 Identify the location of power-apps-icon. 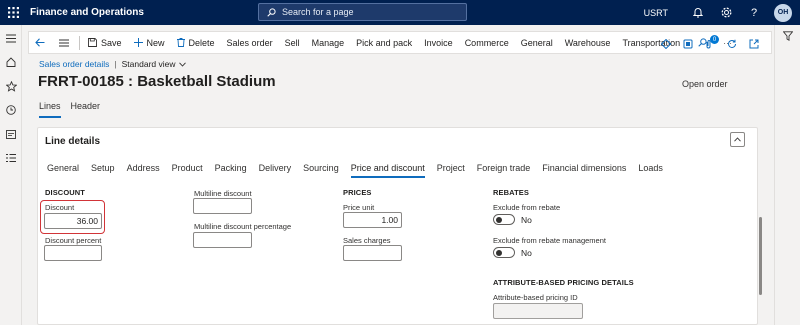
(666, 43).